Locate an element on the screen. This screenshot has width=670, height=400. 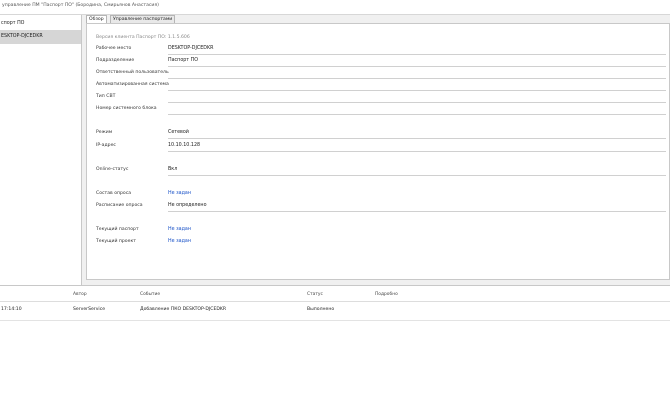
column-header-status: Статус is located at coordinates (315, 294).